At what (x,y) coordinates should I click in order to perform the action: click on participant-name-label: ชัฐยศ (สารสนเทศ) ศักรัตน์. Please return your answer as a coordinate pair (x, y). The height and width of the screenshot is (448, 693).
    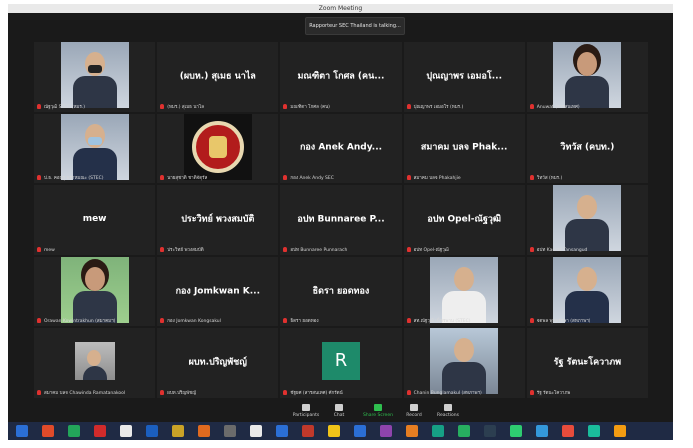
    Looking at the image, I should click on (313, 392).